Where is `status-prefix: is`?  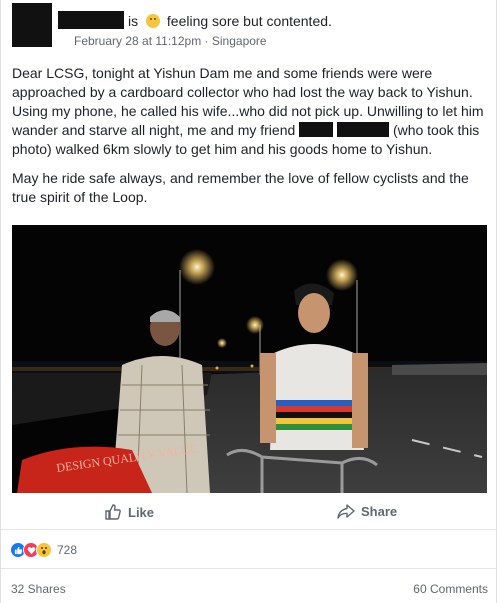 status-prefix: is is located at coordinates (133, 21).